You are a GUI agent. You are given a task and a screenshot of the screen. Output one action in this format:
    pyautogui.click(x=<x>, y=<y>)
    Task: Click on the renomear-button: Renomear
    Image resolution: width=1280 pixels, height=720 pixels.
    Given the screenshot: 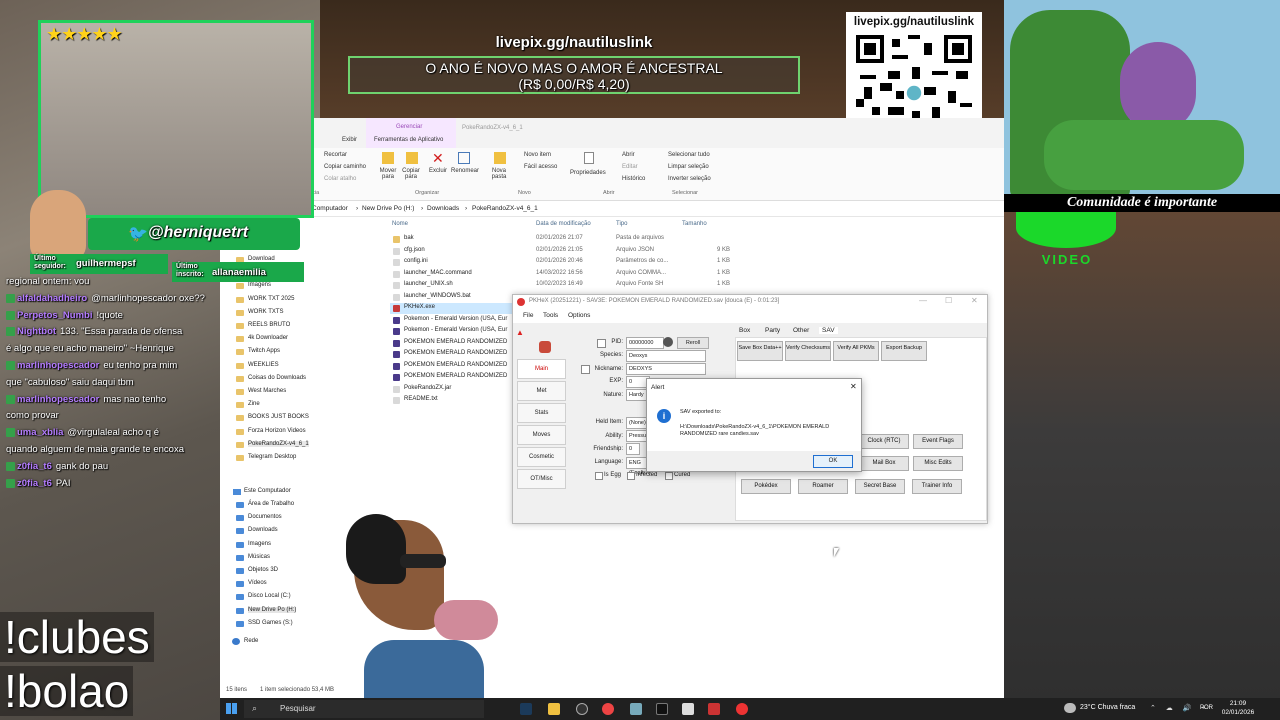 What is the action you would take?
    pyautogui.click(x=465, y=171)
    